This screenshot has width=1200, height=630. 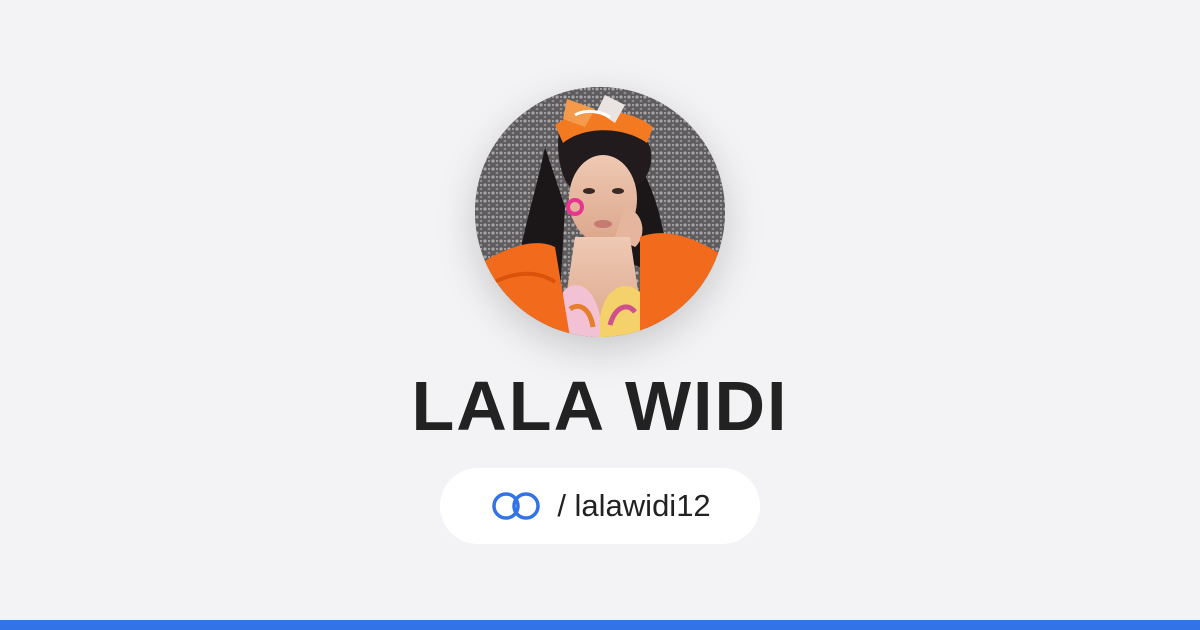 I want to click on profile-handle: / lalawidi12, so click(x=634, y=505).